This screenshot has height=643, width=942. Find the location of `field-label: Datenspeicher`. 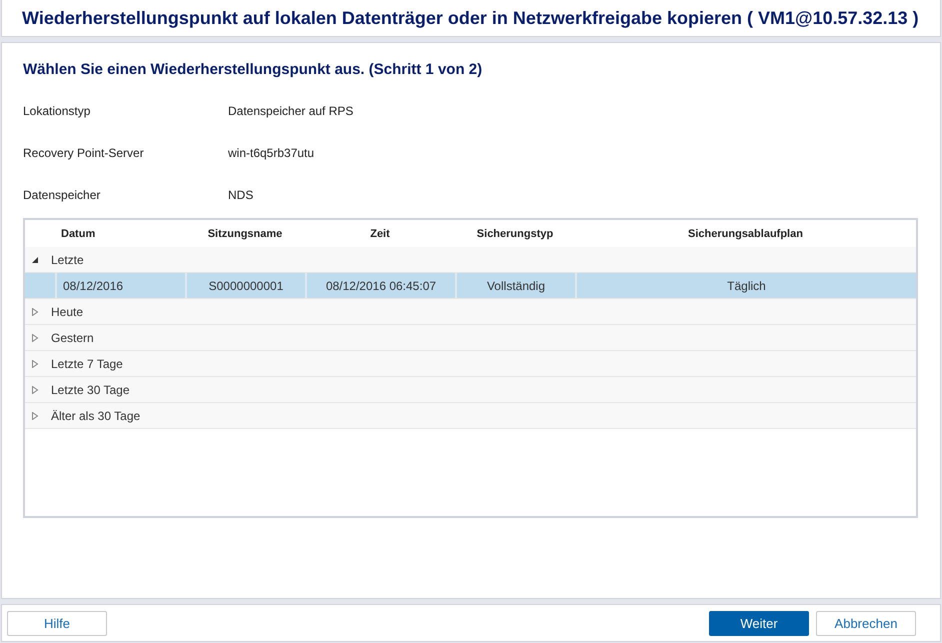

field-label: Datenspeicher is located at coordinates (62, 195).